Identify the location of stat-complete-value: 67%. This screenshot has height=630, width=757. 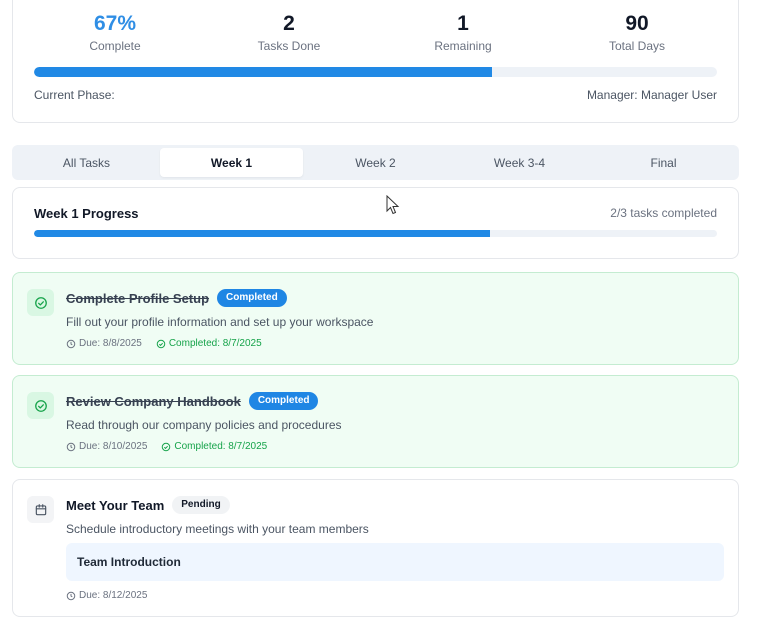
(115, 23).